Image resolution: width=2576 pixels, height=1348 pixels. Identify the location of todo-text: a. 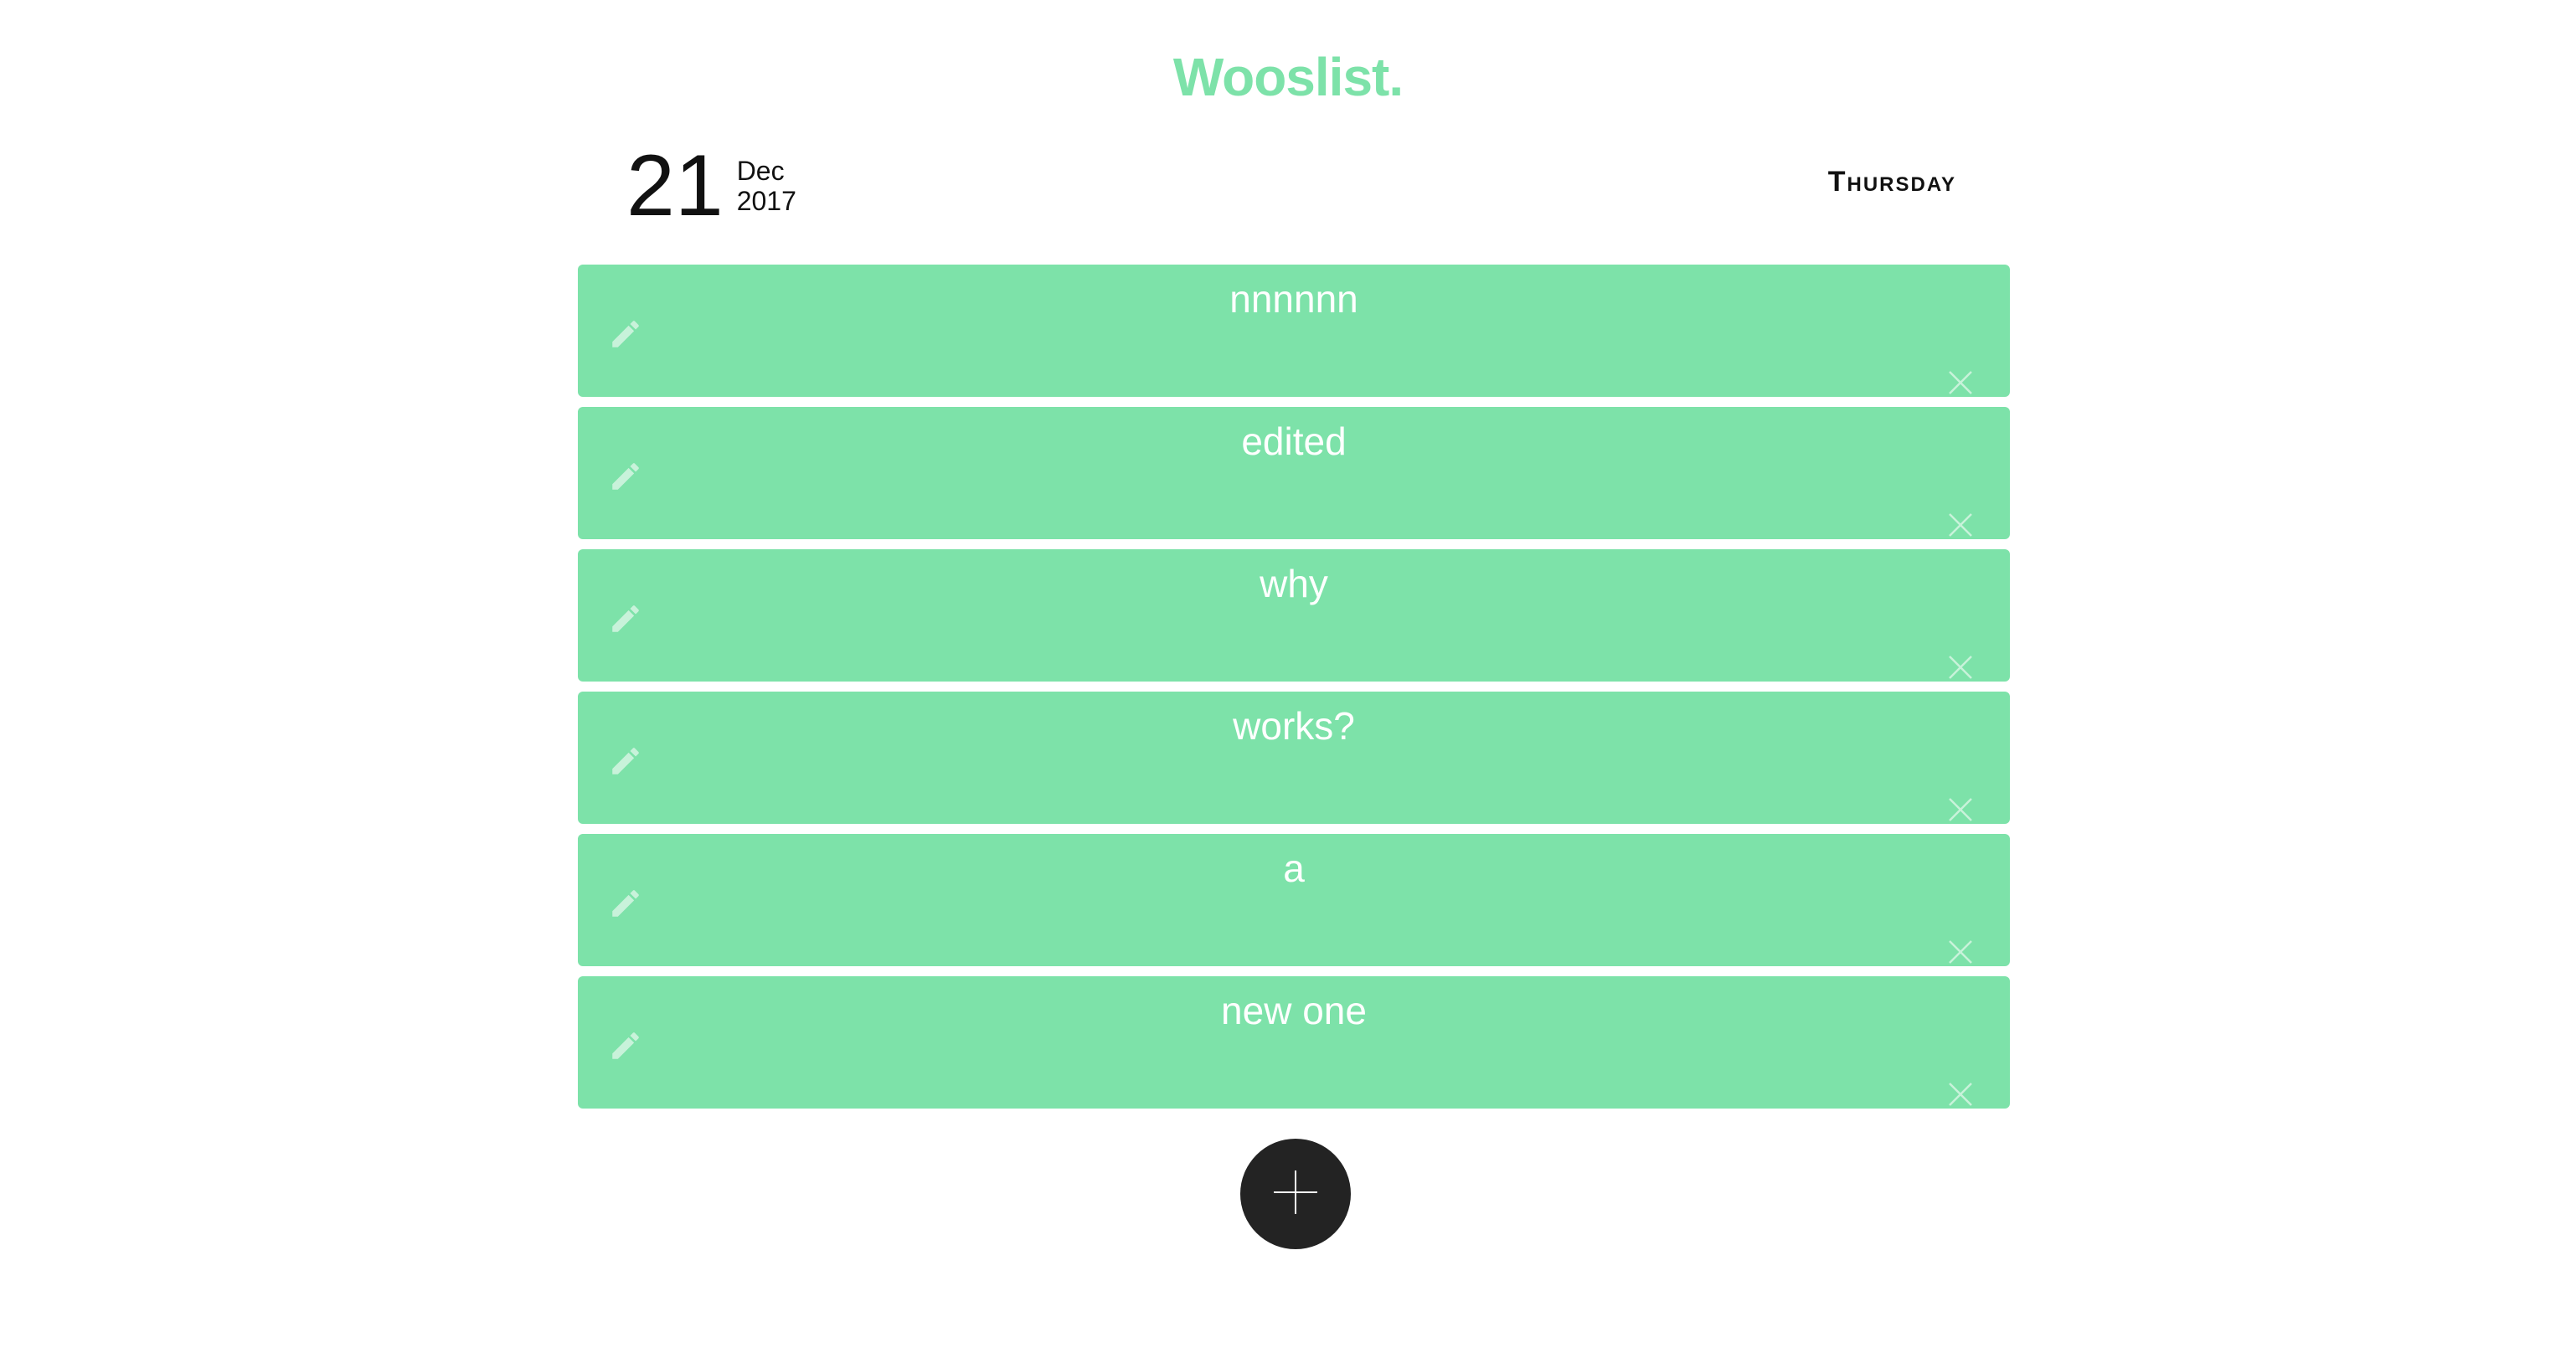
(1294, 868).